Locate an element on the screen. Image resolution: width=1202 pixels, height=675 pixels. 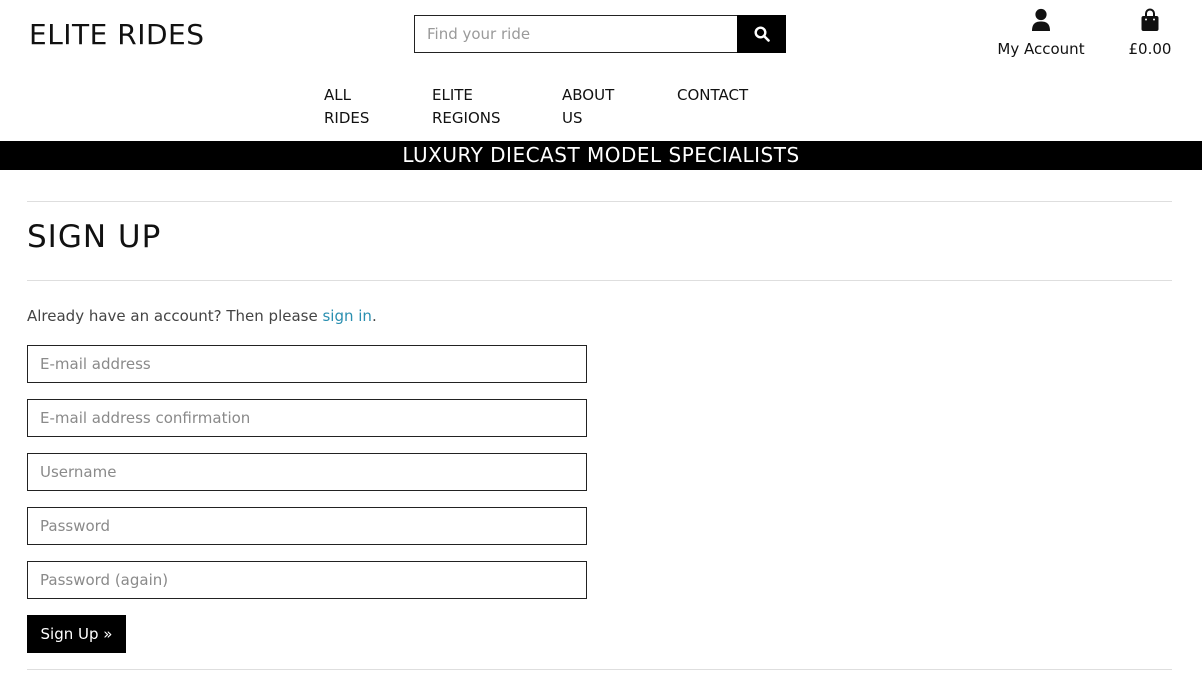
sign-up-button: Sign Up » is located at coordinates (76, 634).